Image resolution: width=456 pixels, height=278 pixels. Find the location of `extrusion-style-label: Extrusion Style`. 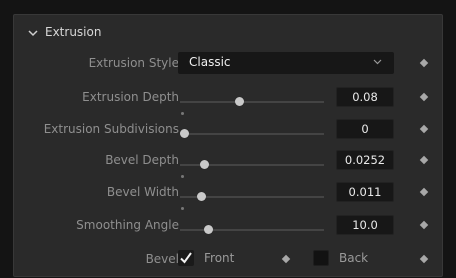

extrusion-style-label: Extrusion Style is located at coordinates (133, 63).